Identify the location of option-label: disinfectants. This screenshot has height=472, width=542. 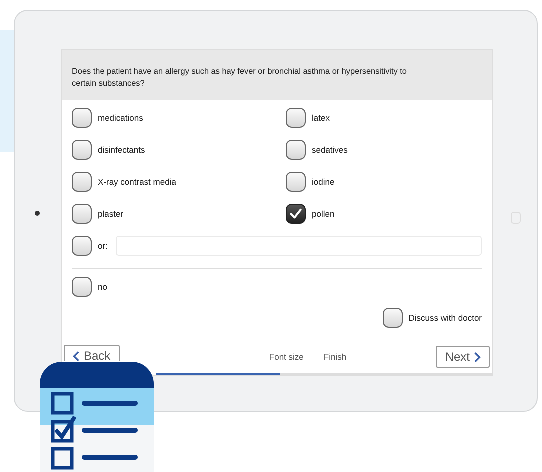
(122, 150).